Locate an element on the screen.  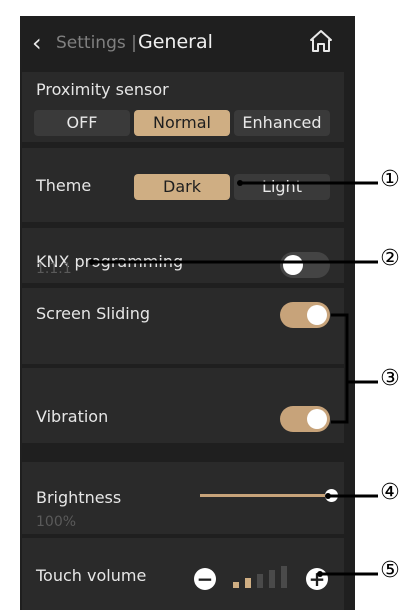
callout-3: ③ is located at coordinates (390, 378).